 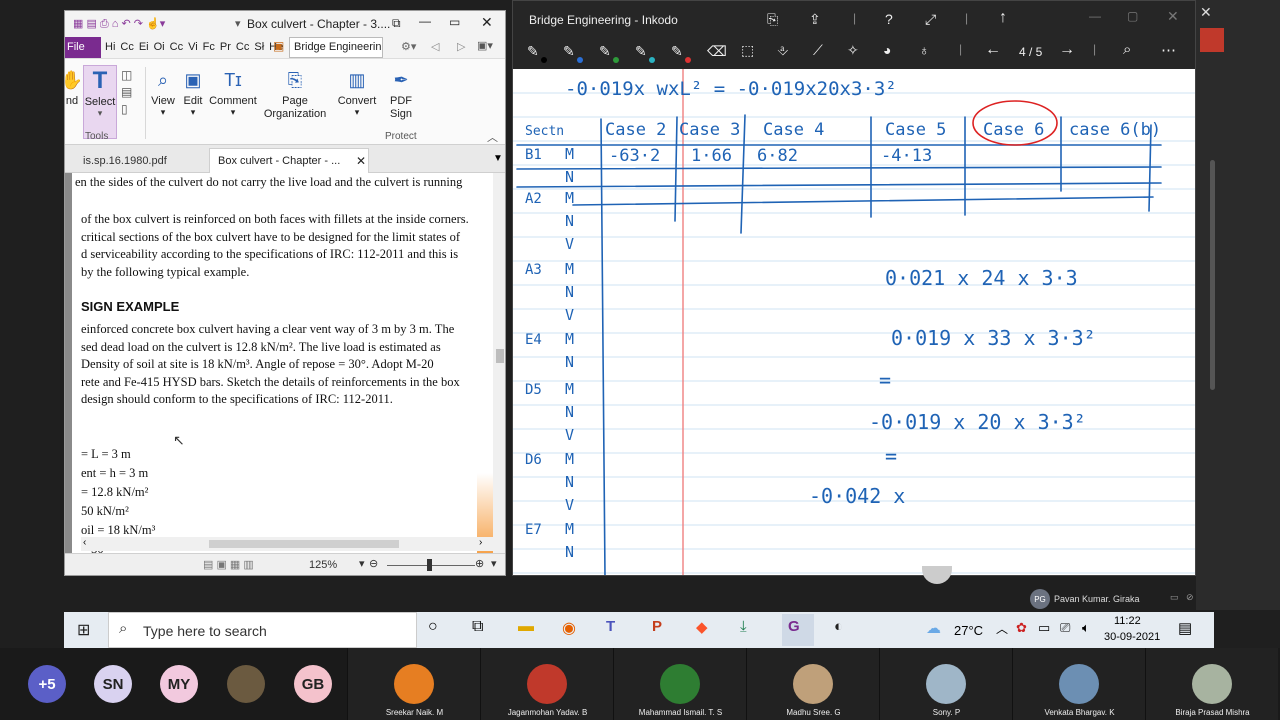 What do you see at coordinates (361, 161) in the screenshot?
I see `close-tab-icon: ✕` at bounding box center [361, 161].